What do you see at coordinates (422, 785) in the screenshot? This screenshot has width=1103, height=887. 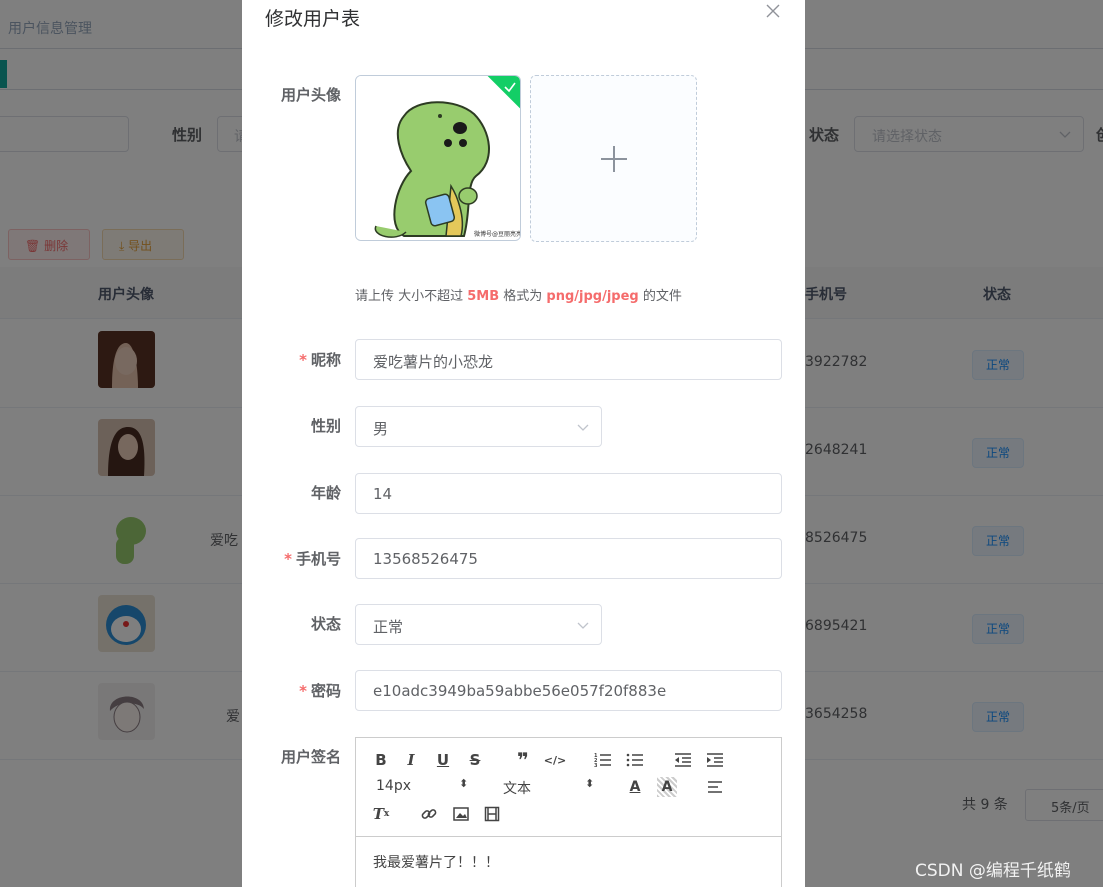 I see `font-size-select: 14px ⬍` at bounding box center [422, 785].